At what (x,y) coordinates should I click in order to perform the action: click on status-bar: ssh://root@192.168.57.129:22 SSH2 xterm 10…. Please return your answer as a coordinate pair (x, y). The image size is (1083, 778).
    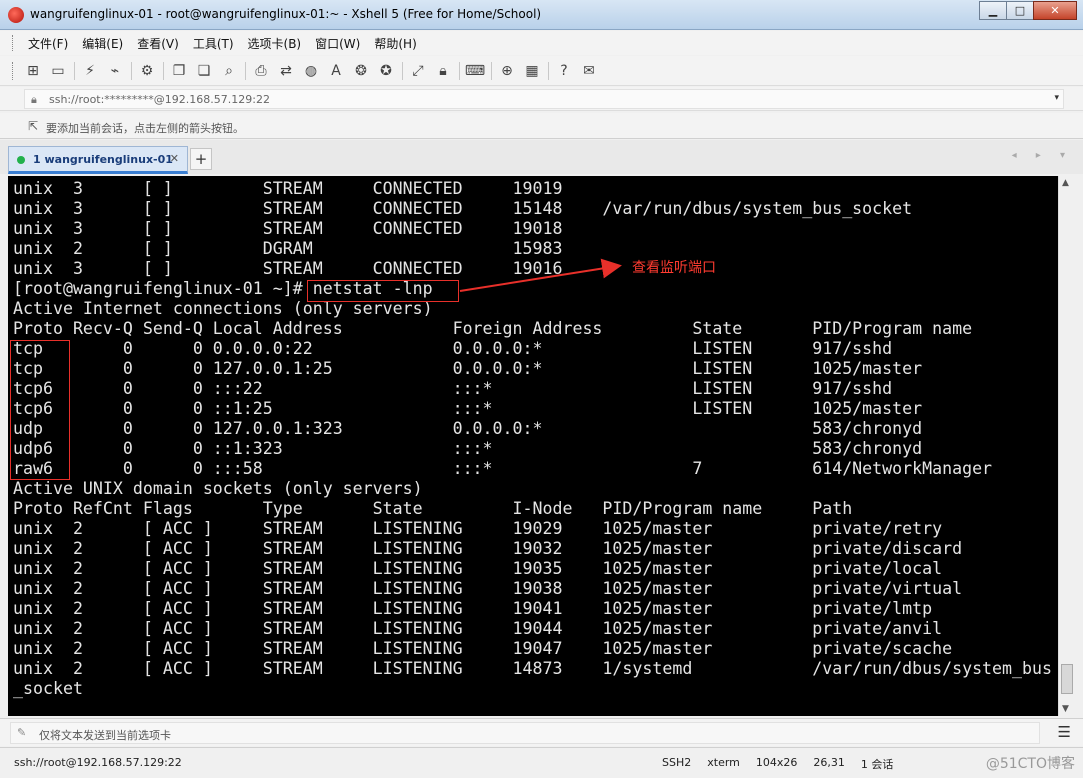
    Looking at the image, I should click on (541, 762).